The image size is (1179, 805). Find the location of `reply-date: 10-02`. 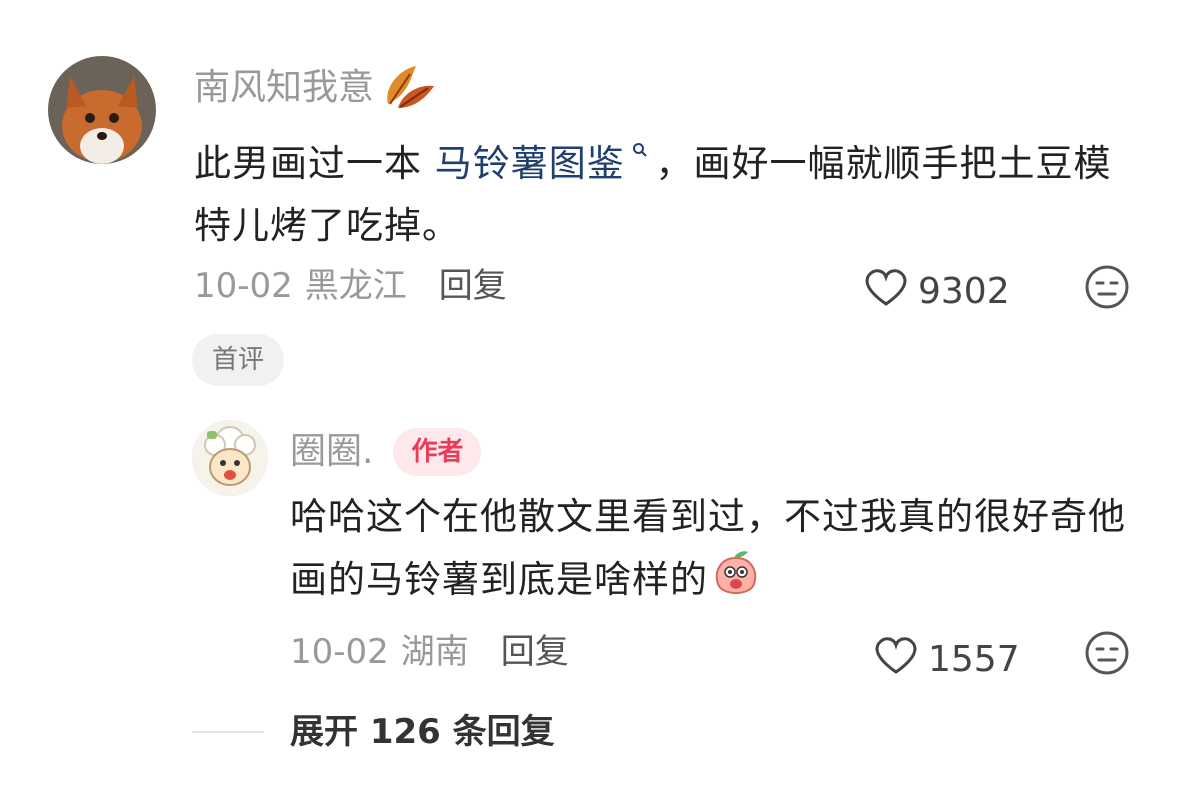

reply-date: 10-02 is located at coordinates (339, 652).